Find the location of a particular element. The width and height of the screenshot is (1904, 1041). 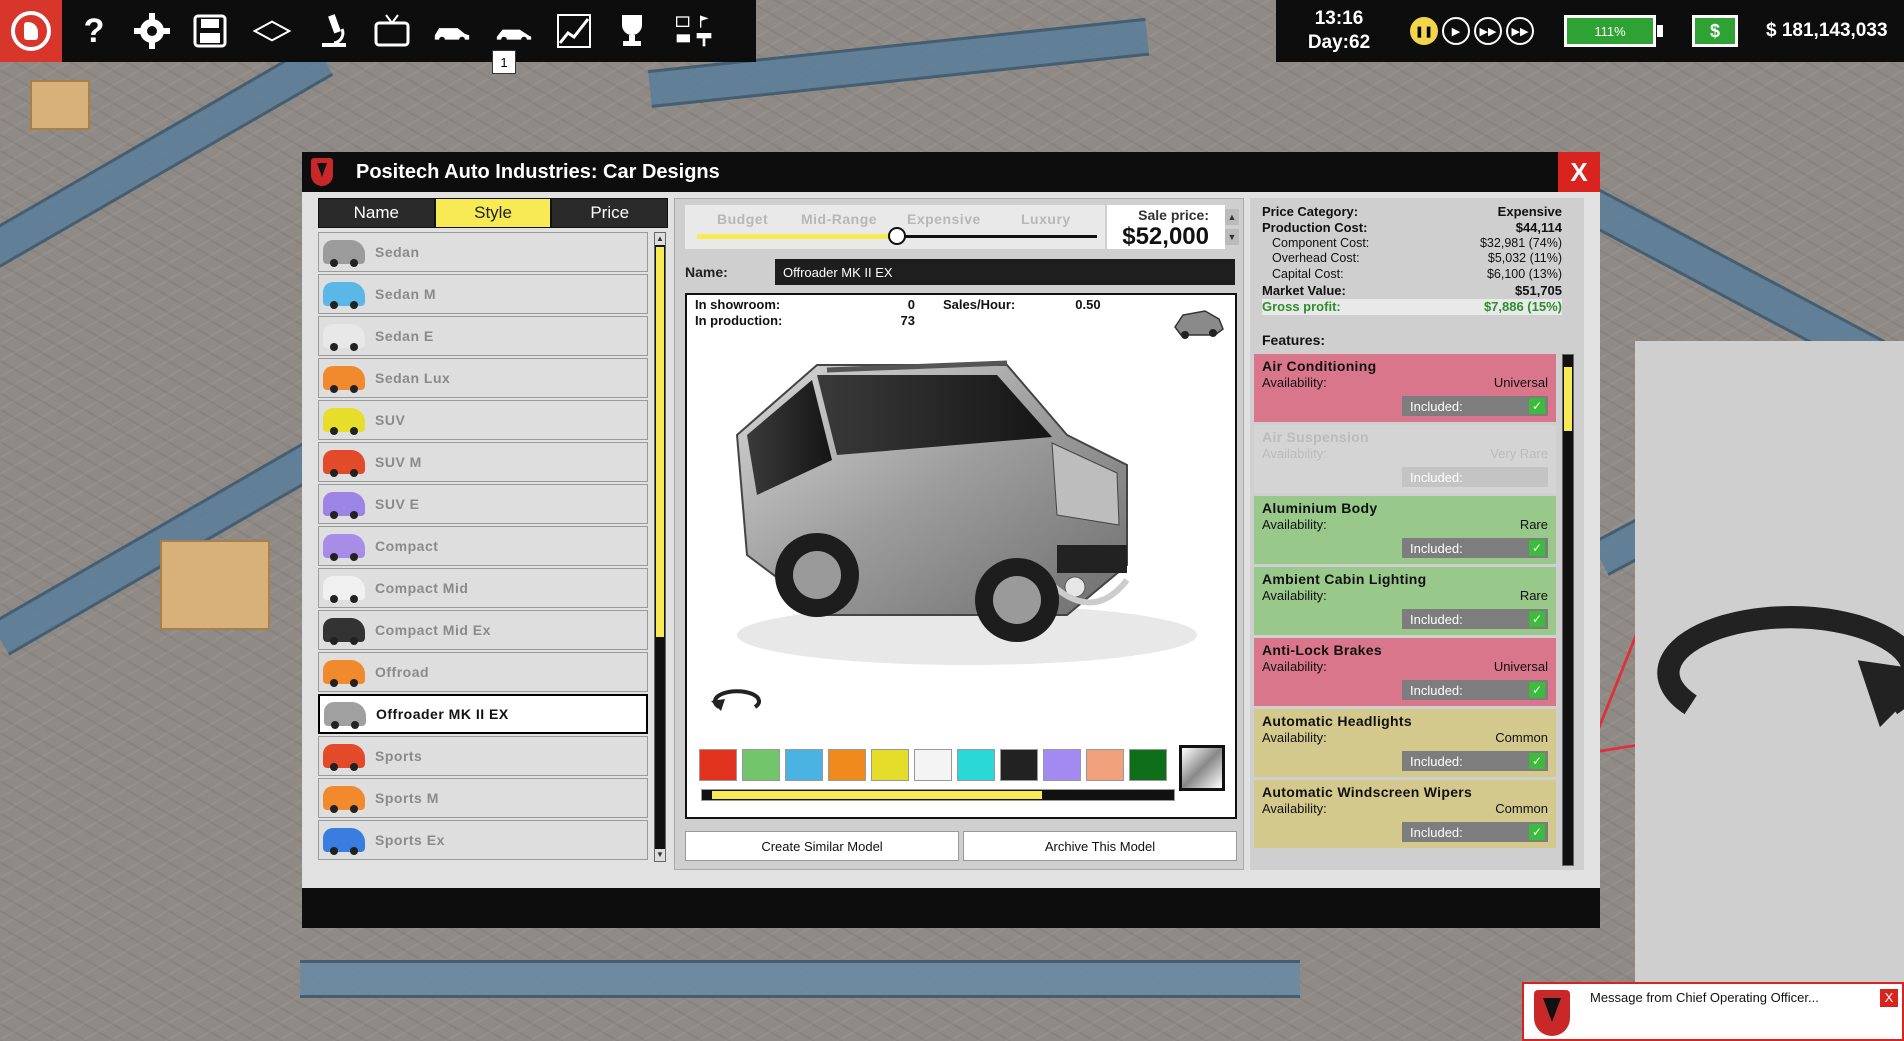

design-list-item: Sports is located at coordinates (483, 756).